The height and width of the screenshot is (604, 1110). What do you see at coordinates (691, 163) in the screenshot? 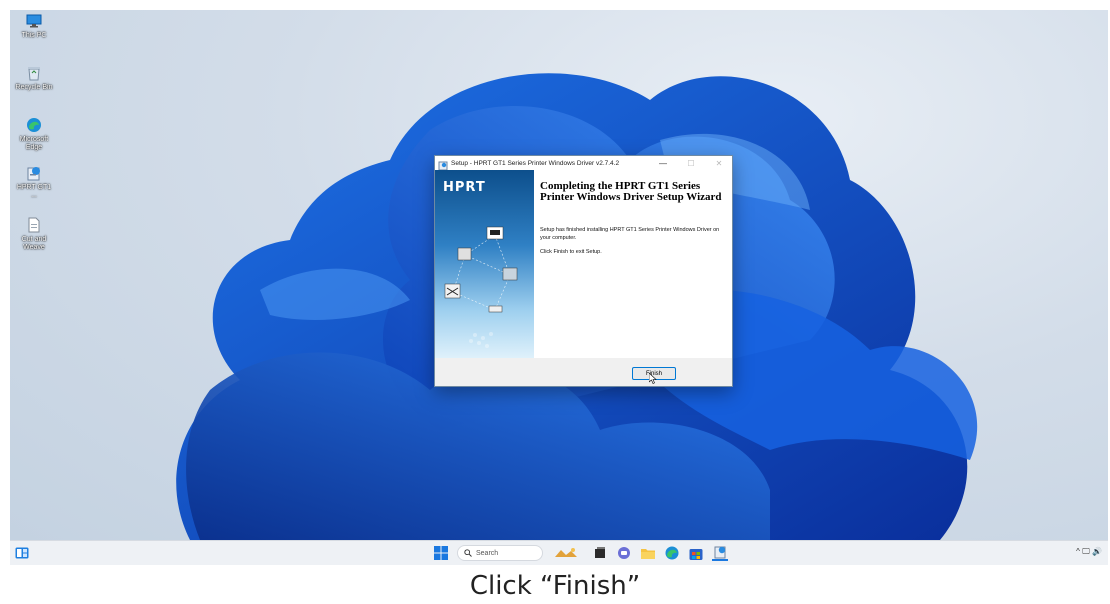
I see `maximize-button: ☐` at bounding box center [691, 163].